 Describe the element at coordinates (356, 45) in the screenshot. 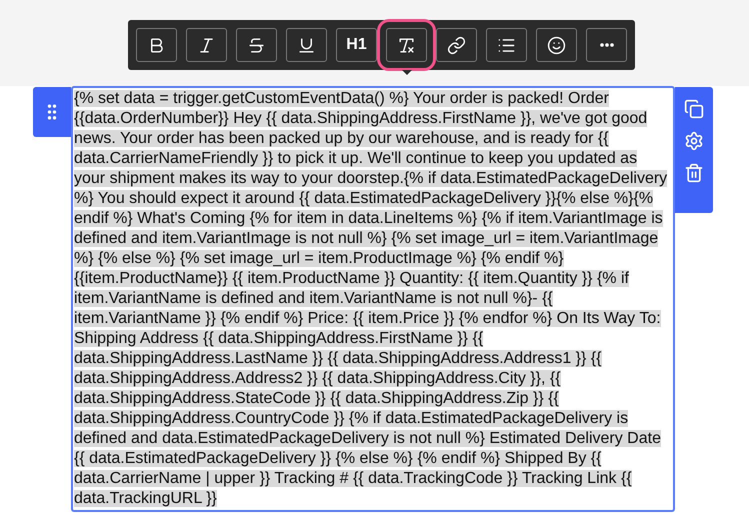

I see `toolbar-button: H1` at that location.